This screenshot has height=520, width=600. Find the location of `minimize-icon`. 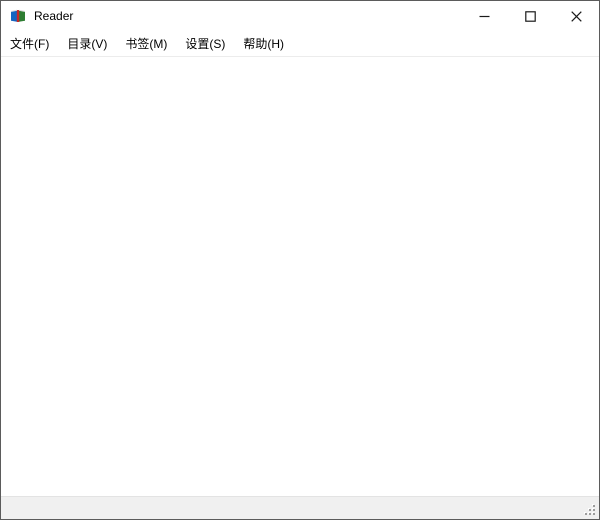

minimize-icon is located at coordinates (484, 16).